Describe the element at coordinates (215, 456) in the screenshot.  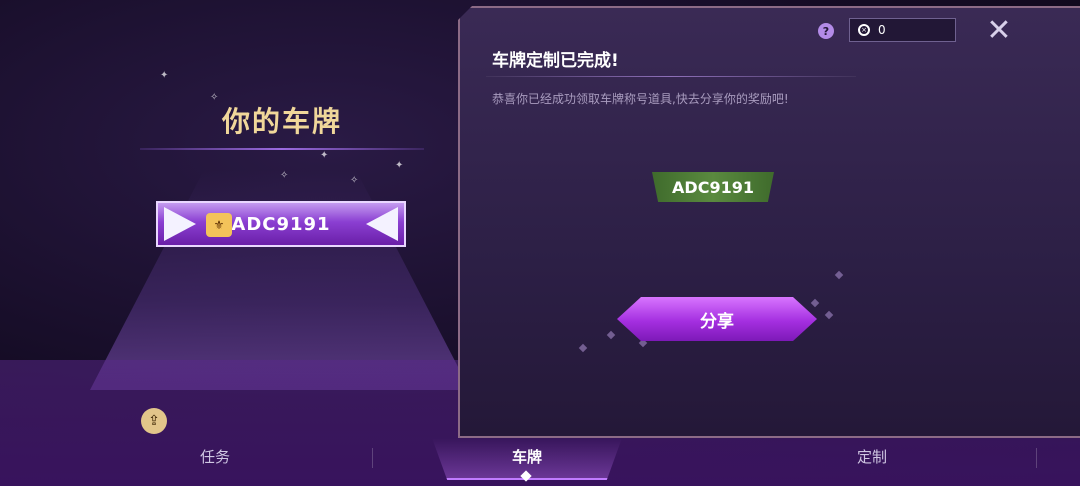
I see `tab-tasks: 任务` at that location.